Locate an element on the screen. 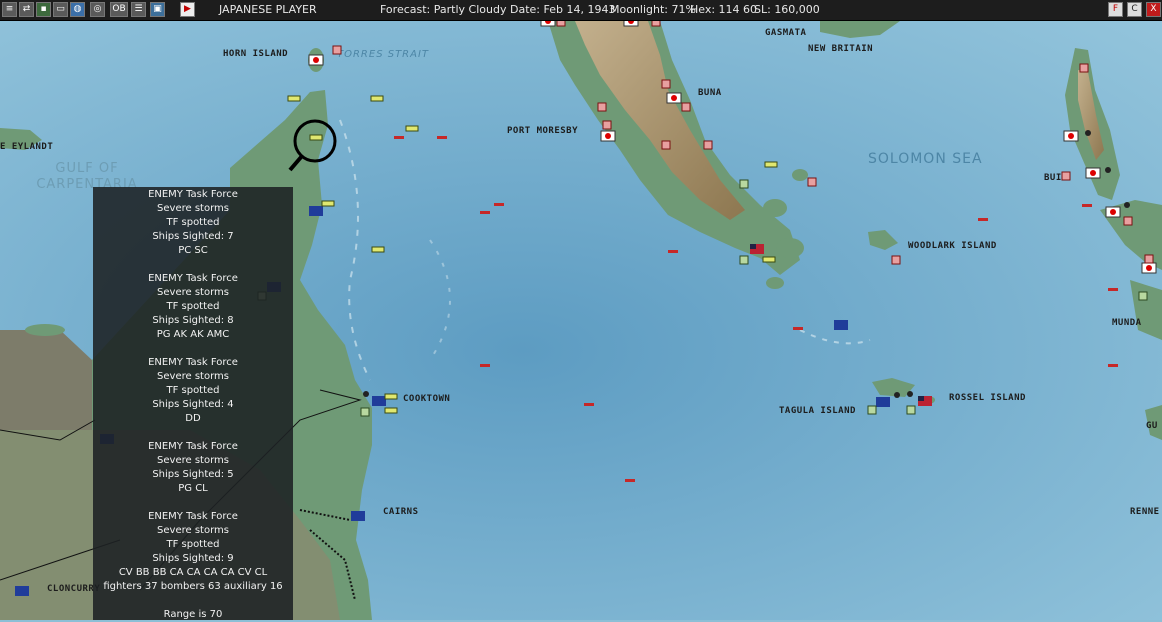 The height and width of the screenshot is (622, 1162). toolbar-icon-4: ▭ is located at coordinates (60, 9).